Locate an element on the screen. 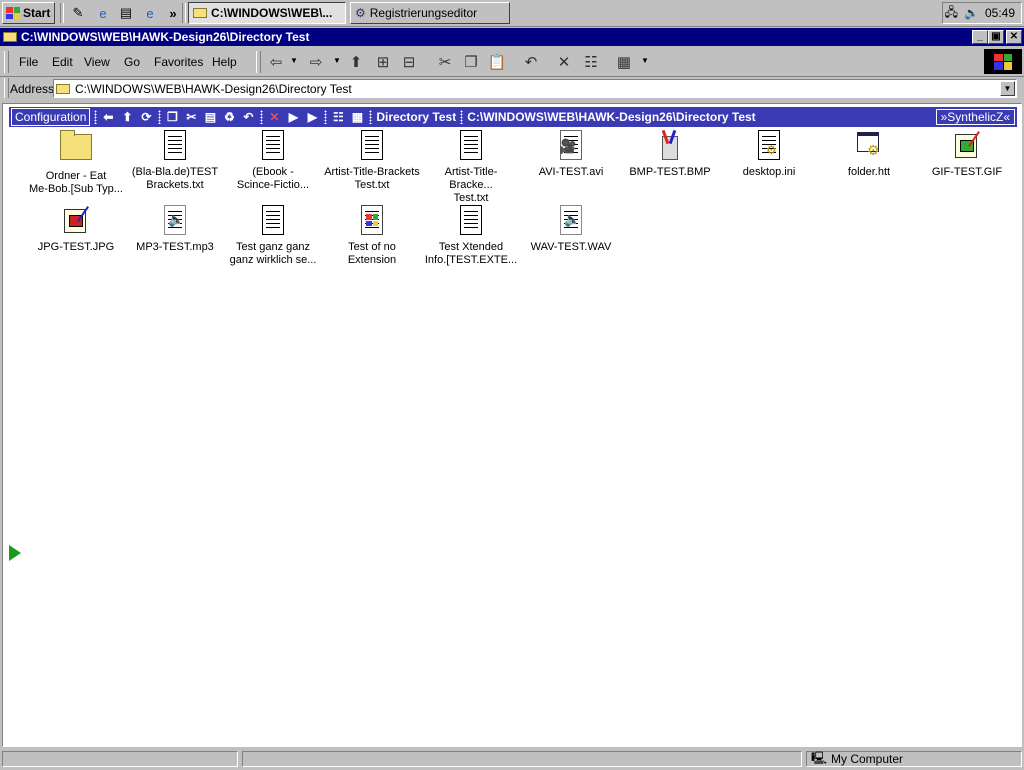 Image resolution: width=1024 pixels, height=770 pixels. toolbar-grip is located at coordinates (258, 62).